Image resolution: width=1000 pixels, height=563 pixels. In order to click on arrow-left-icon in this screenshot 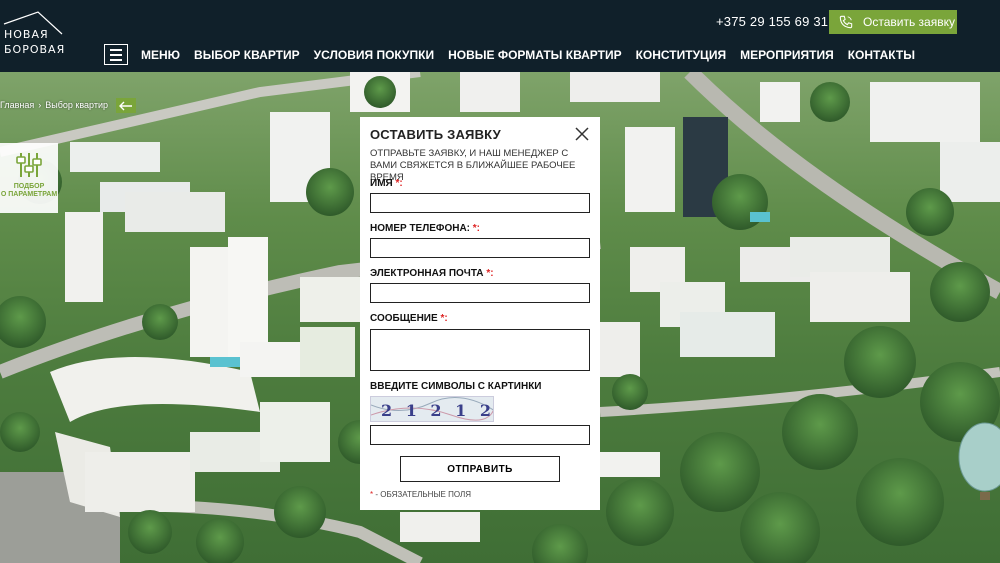, I will do `click(125, 105)`.